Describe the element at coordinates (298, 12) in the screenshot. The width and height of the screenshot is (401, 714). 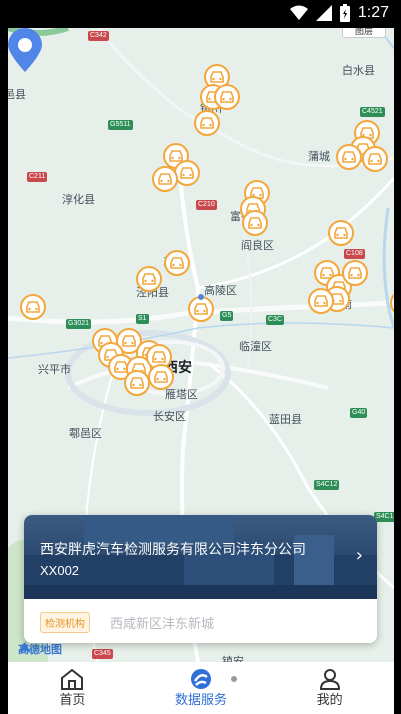
I see `wifi-icon` at that location.